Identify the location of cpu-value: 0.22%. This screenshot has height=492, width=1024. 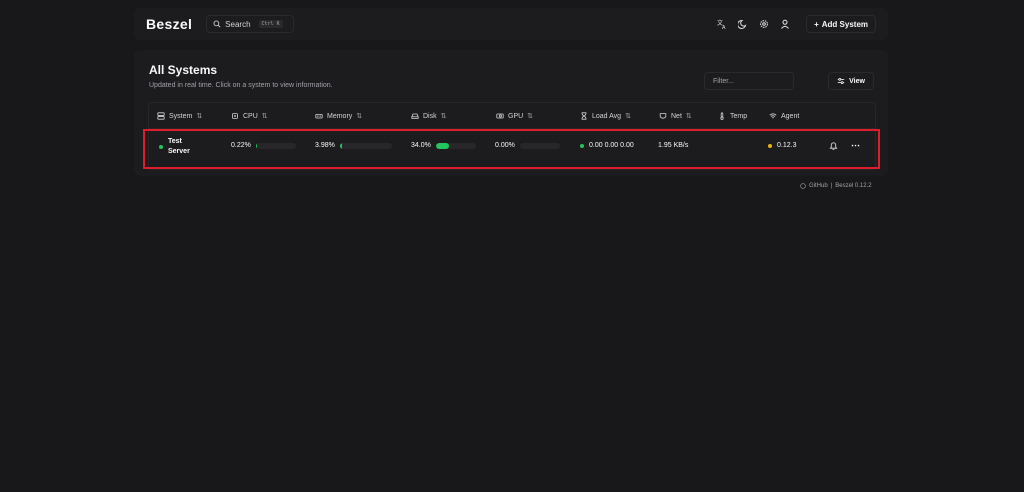
(241, 145).